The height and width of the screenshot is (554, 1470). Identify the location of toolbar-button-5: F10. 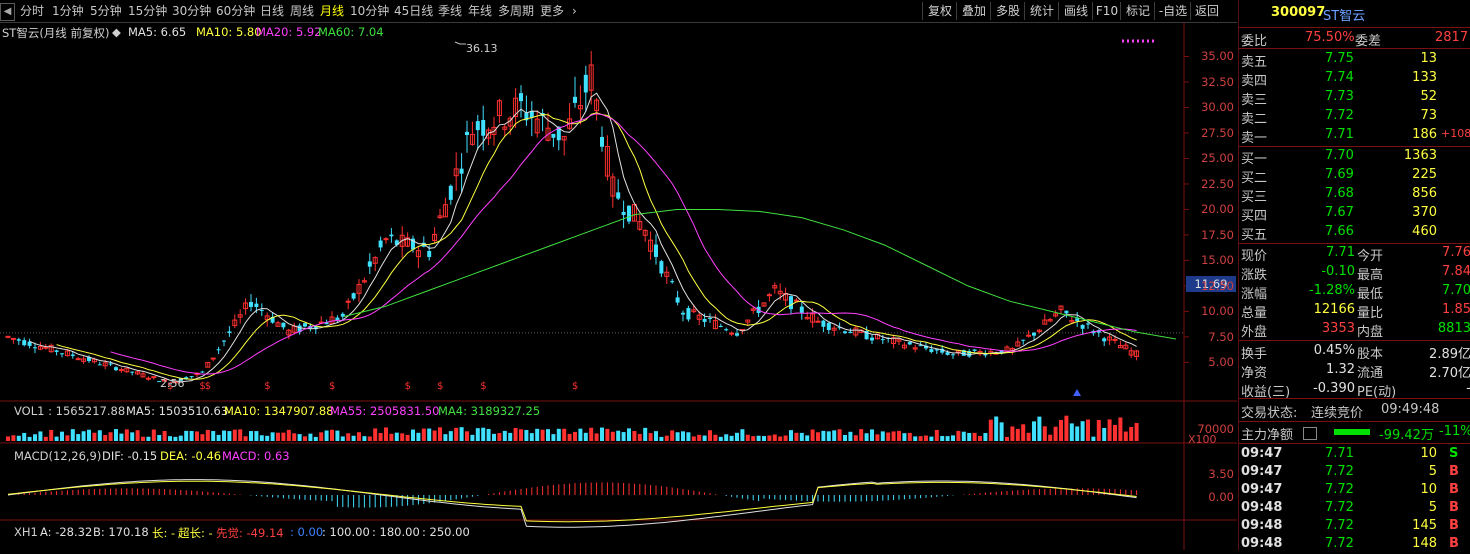
(1106, 11).